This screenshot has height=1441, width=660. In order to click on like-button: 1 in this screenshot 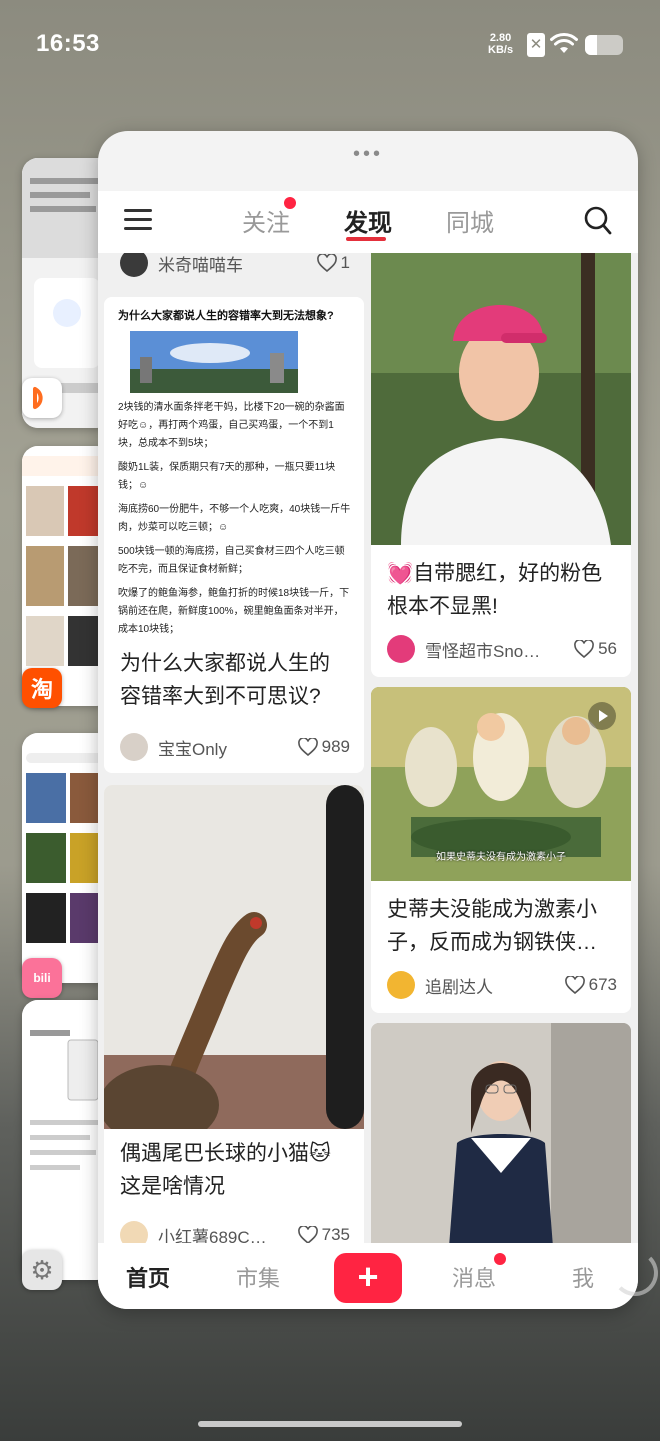, I will do `click(333, 263)`.